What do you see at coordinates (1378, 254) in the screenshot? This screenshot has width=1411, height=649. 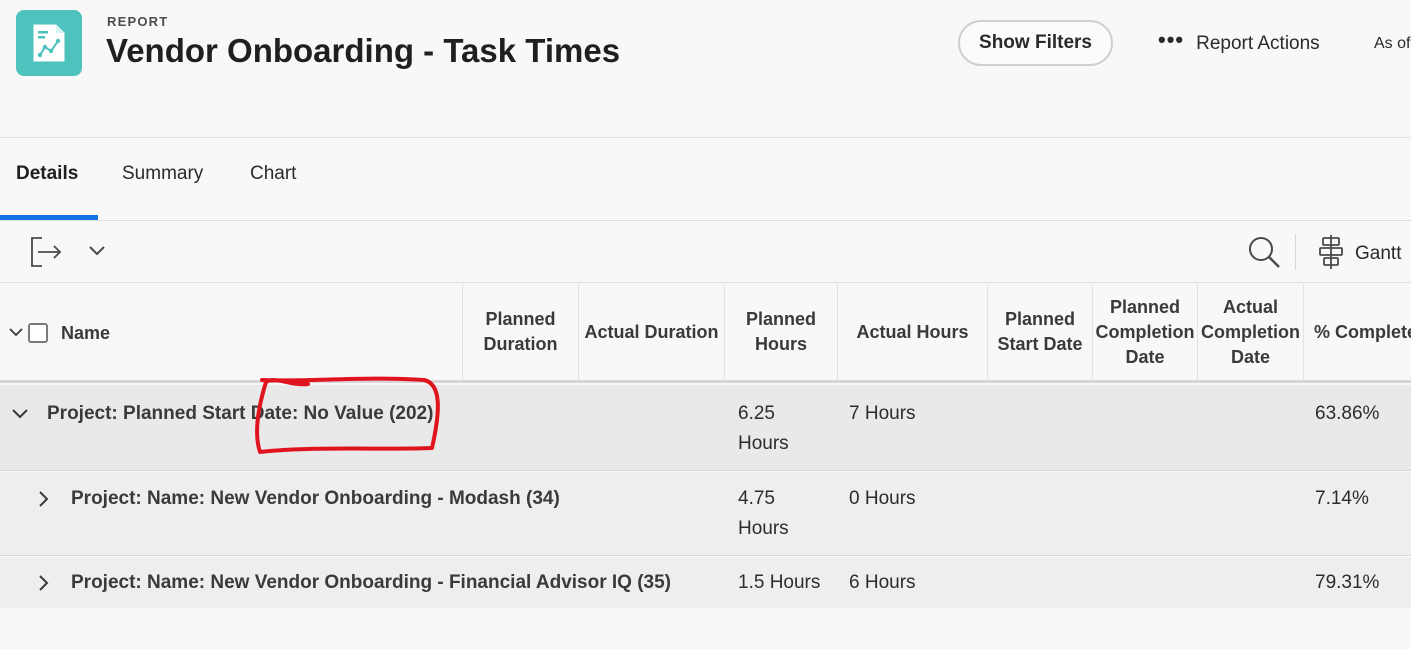 I see `gantt-button-label: Gantt` at bounding box center [1378, 254].